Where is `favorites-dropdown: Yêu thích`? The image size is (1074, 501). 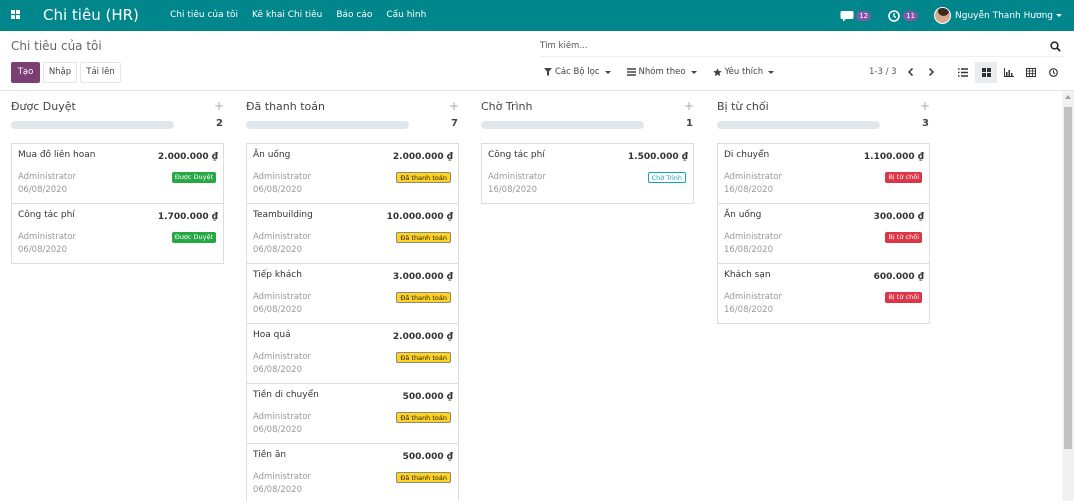 favorites-dropdown: Yêu thích is located at coordinates (743, 72).